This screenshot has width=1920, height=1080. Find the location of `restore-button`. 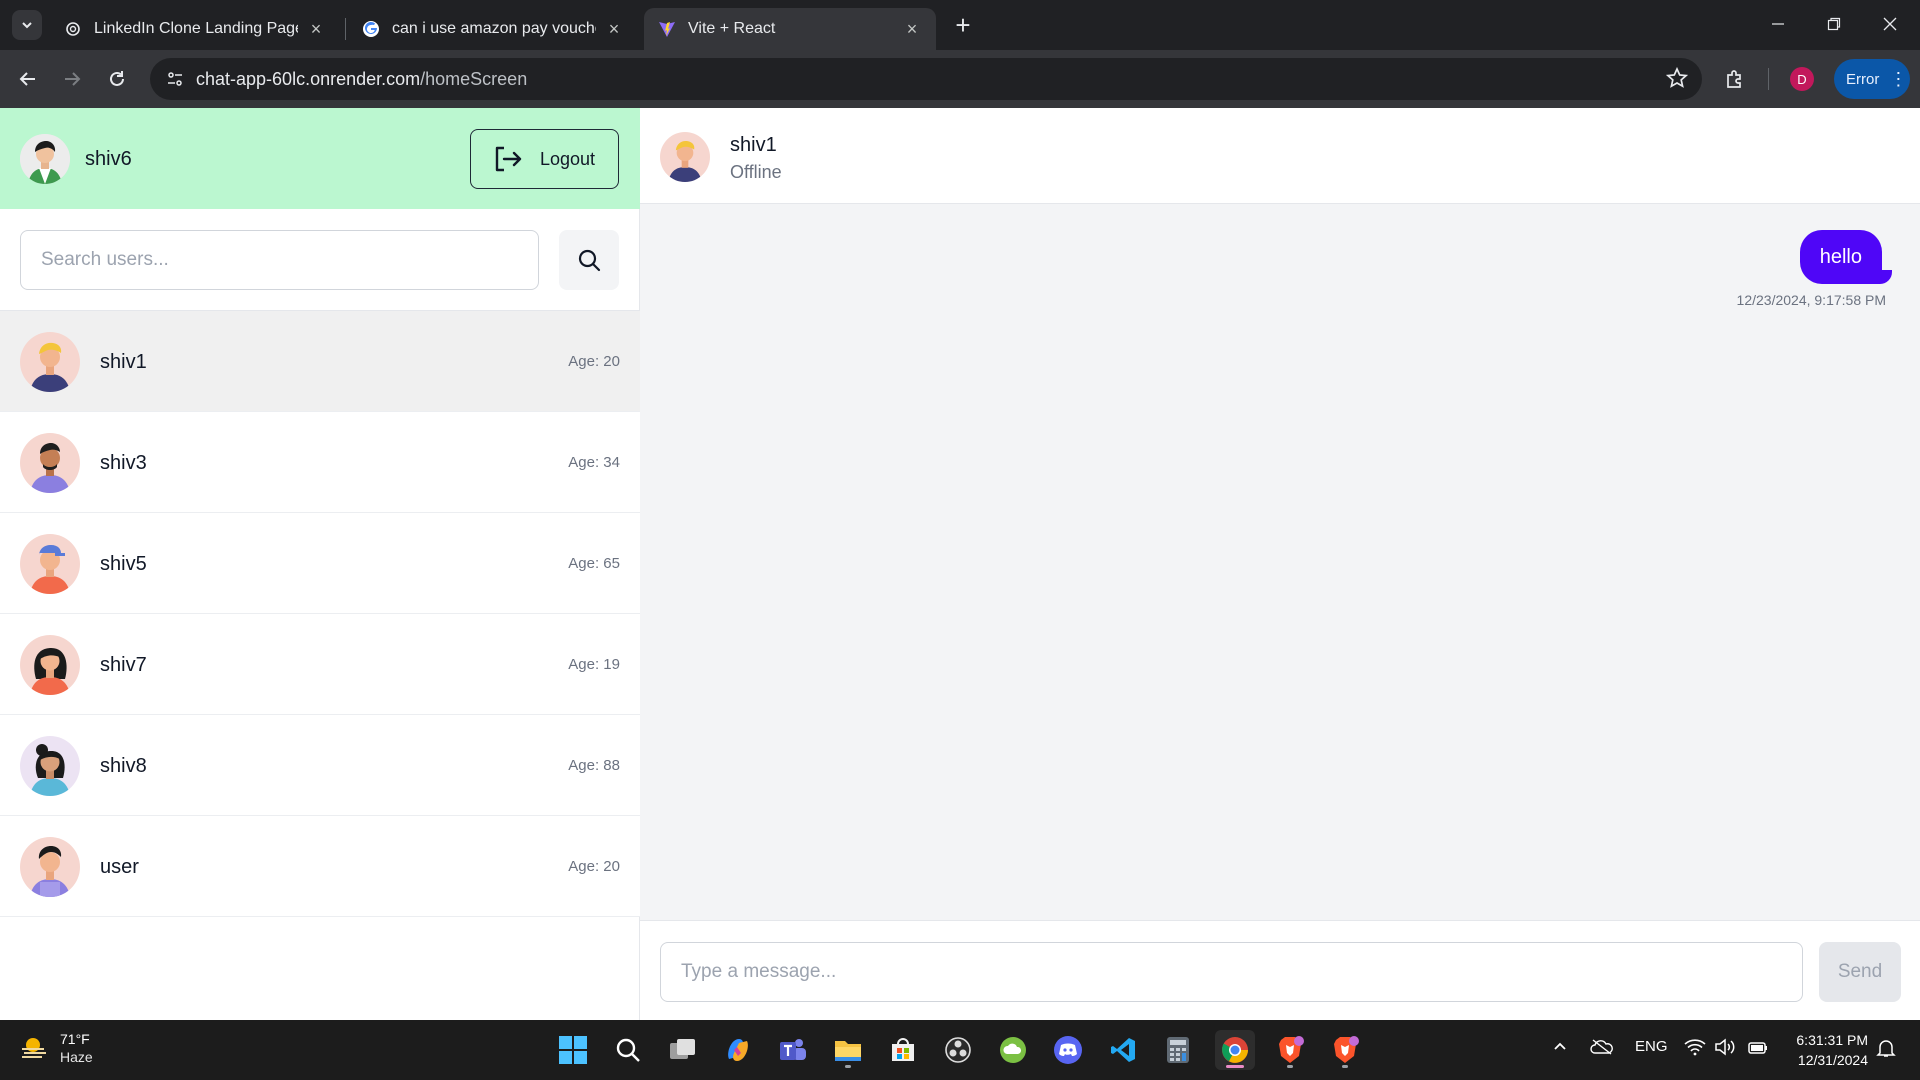

restore-button is located at coordinates (1834, 24).